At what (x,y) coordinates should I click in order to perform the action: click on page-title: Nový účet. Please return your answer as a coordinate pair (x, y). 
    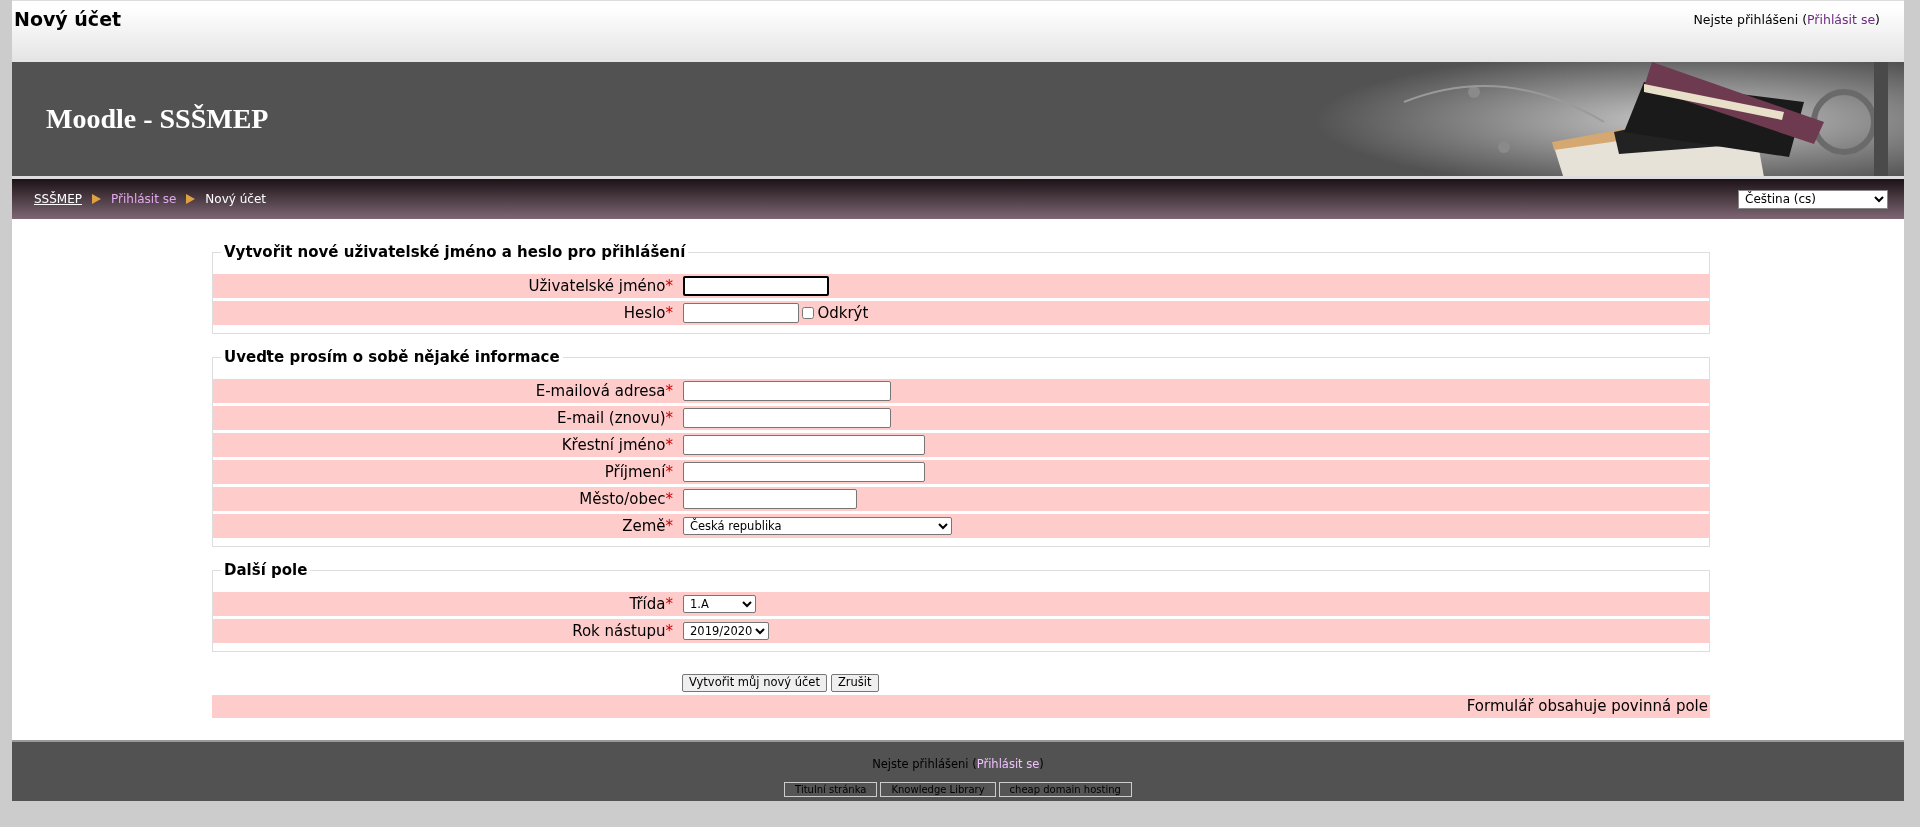
    Looking at the image, I should click on (68, 19).